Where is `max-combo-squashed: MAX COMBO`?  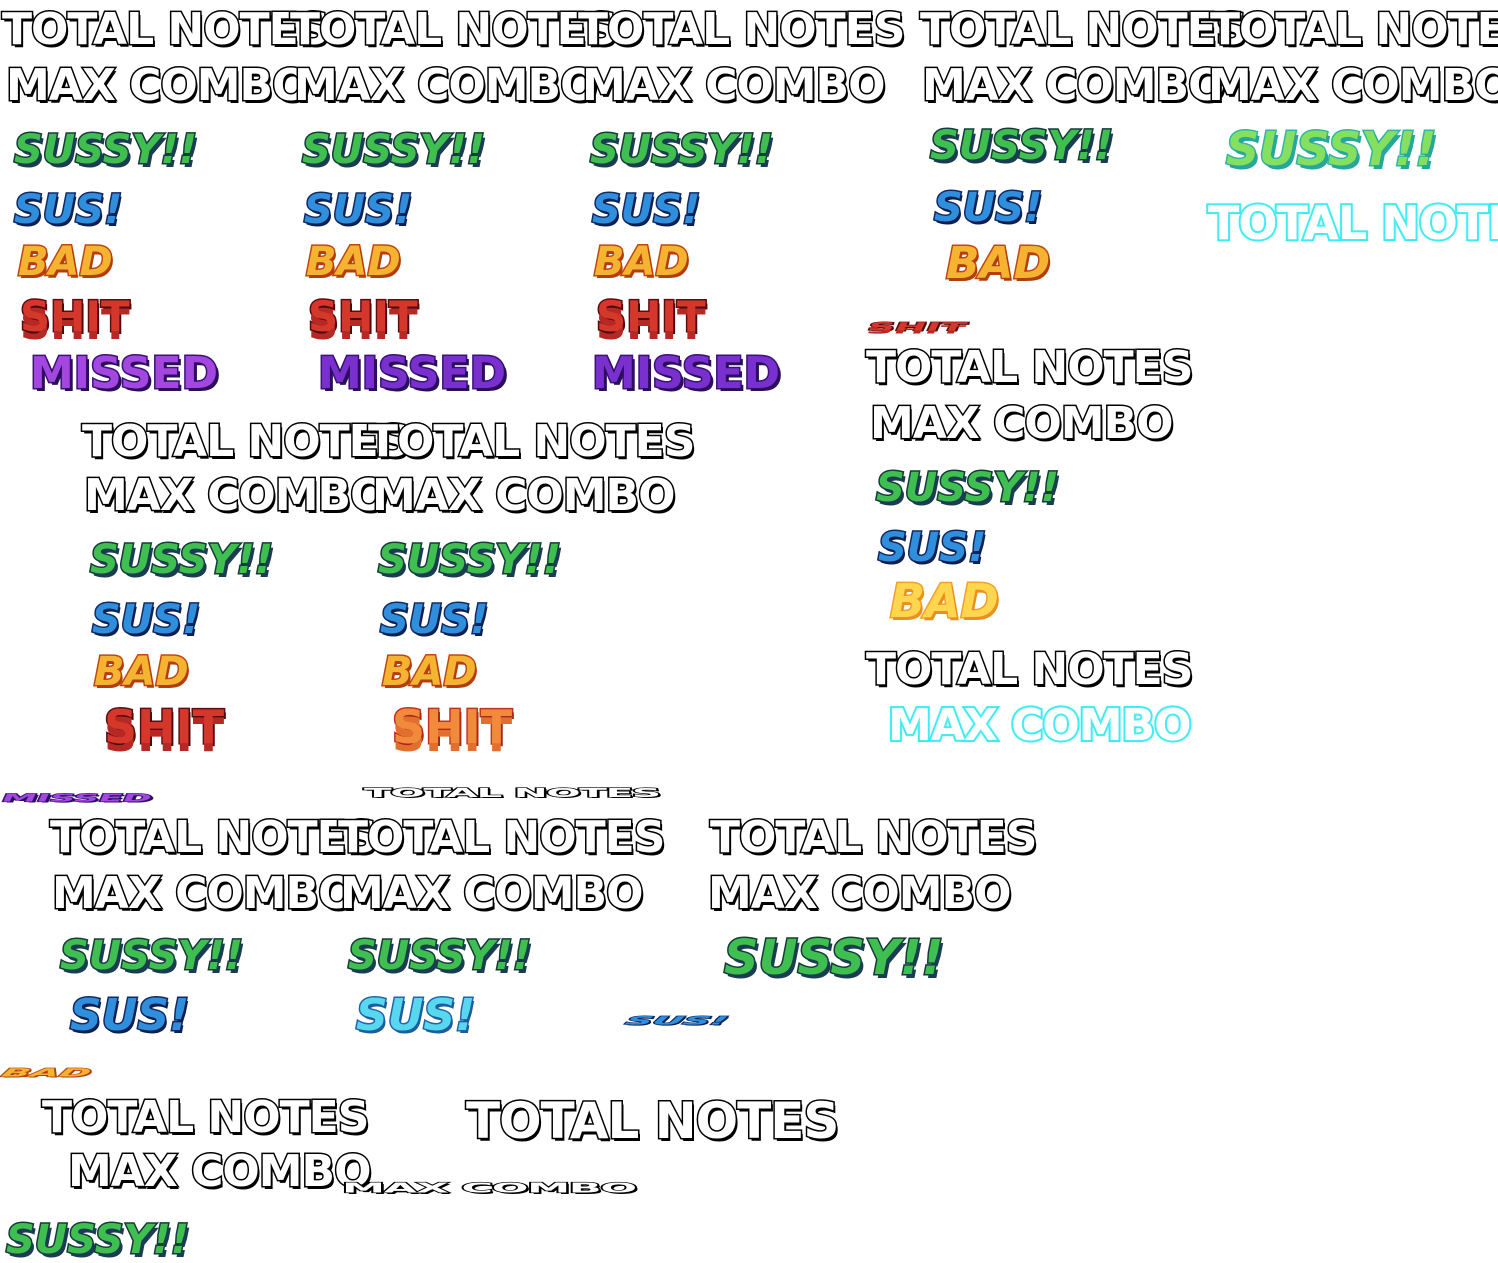
max-combo-squashed: MAX COMBO is located at coordinates (489, 1188).